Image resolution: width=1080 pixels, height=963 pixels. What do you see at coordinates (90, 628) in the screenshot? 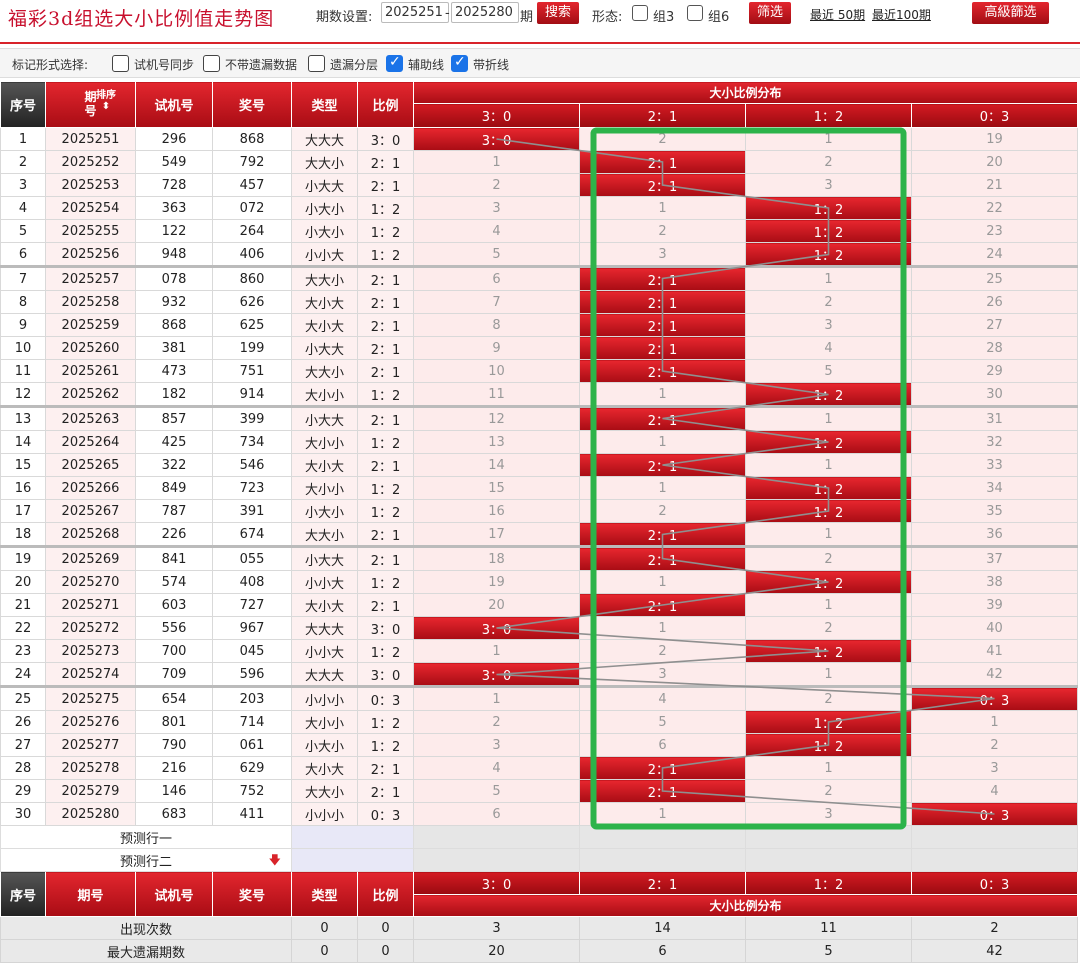
I see `row-issue: 2025272` at bounding box center [90, 628].